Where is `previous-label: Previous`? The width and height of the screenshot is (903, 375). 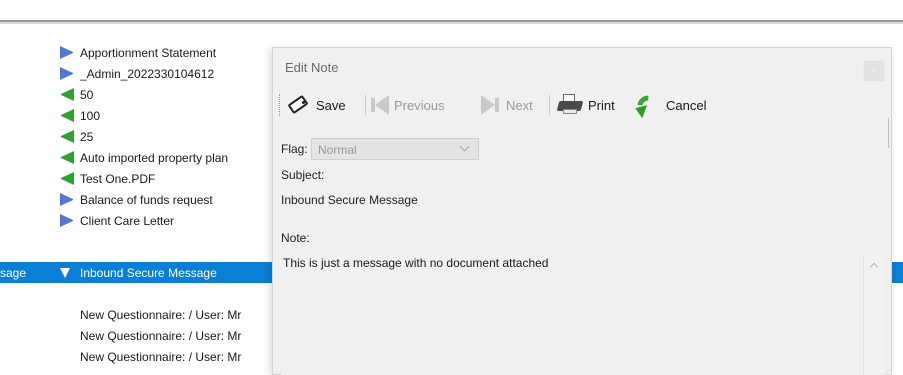
previous-label: Previous is located at coordinates (419, 105).